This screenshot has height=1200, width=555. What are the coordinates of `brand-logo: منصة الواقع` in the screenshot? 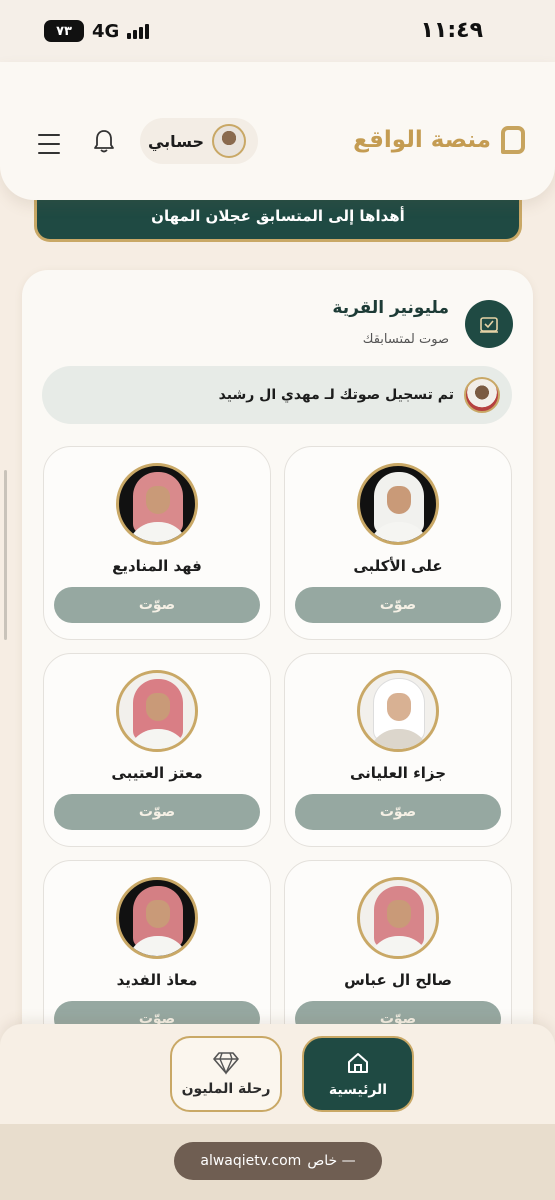 It's located at (439, 140).